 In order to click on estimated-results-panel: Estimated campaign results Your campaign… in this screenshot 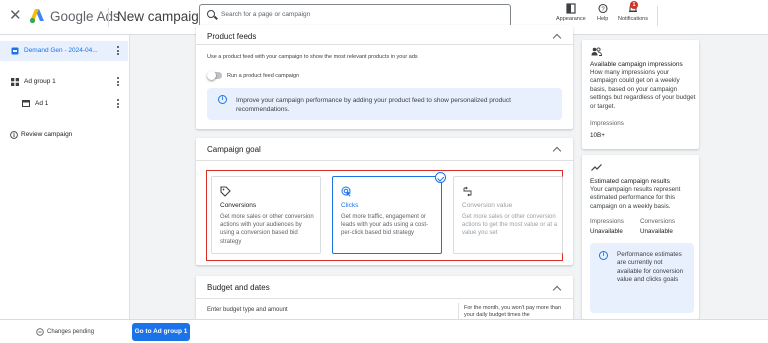, I will do `click(640, 237)`.